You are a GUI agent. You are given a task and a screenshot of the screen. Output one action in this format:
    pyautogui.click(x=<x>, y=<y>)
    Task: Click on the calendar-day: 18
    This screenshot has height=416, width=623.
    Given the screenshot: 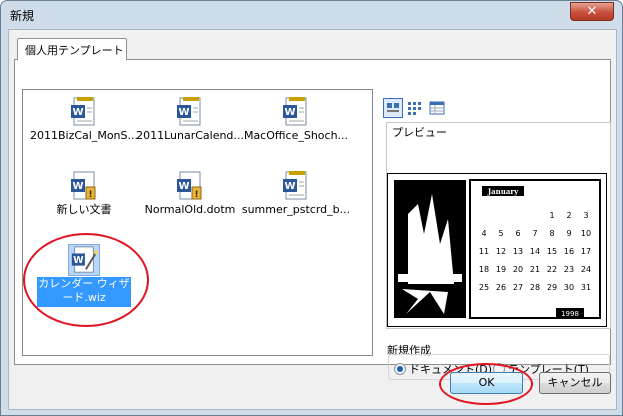 What is the action you would take?
    pyautogui.click(x=484, y=269)
    